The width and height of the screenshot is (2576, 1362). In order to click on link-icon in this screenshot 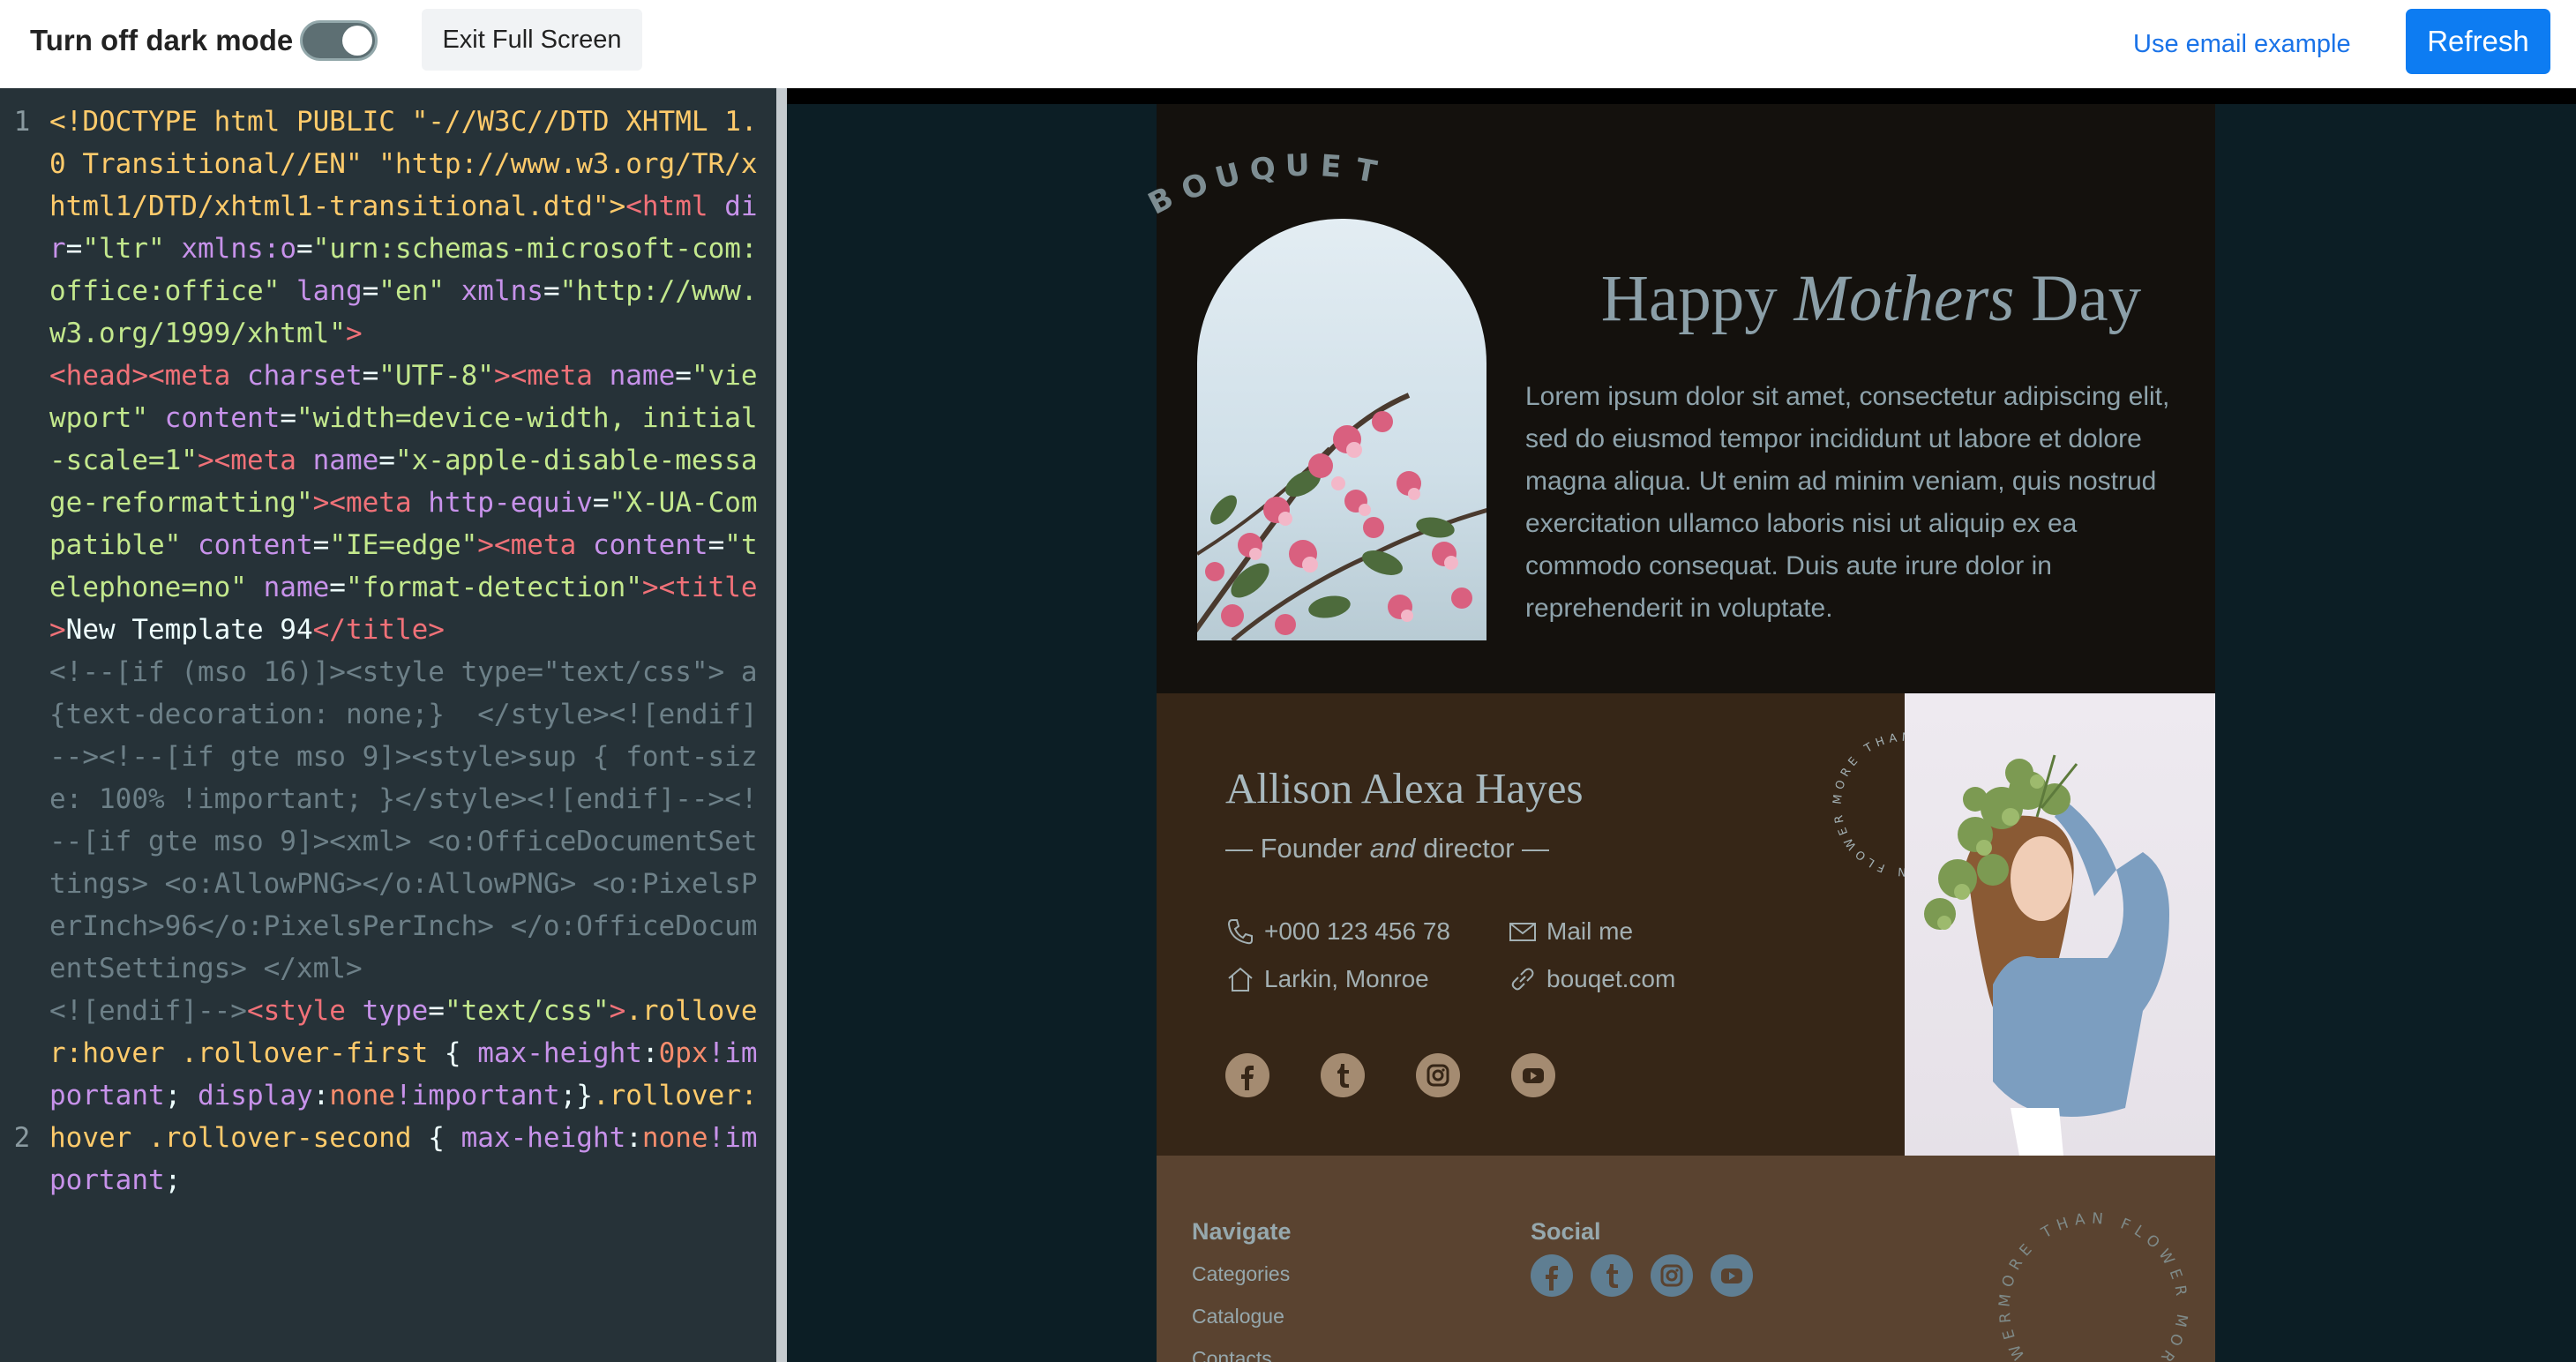, I will do `click(1523, 979)`.